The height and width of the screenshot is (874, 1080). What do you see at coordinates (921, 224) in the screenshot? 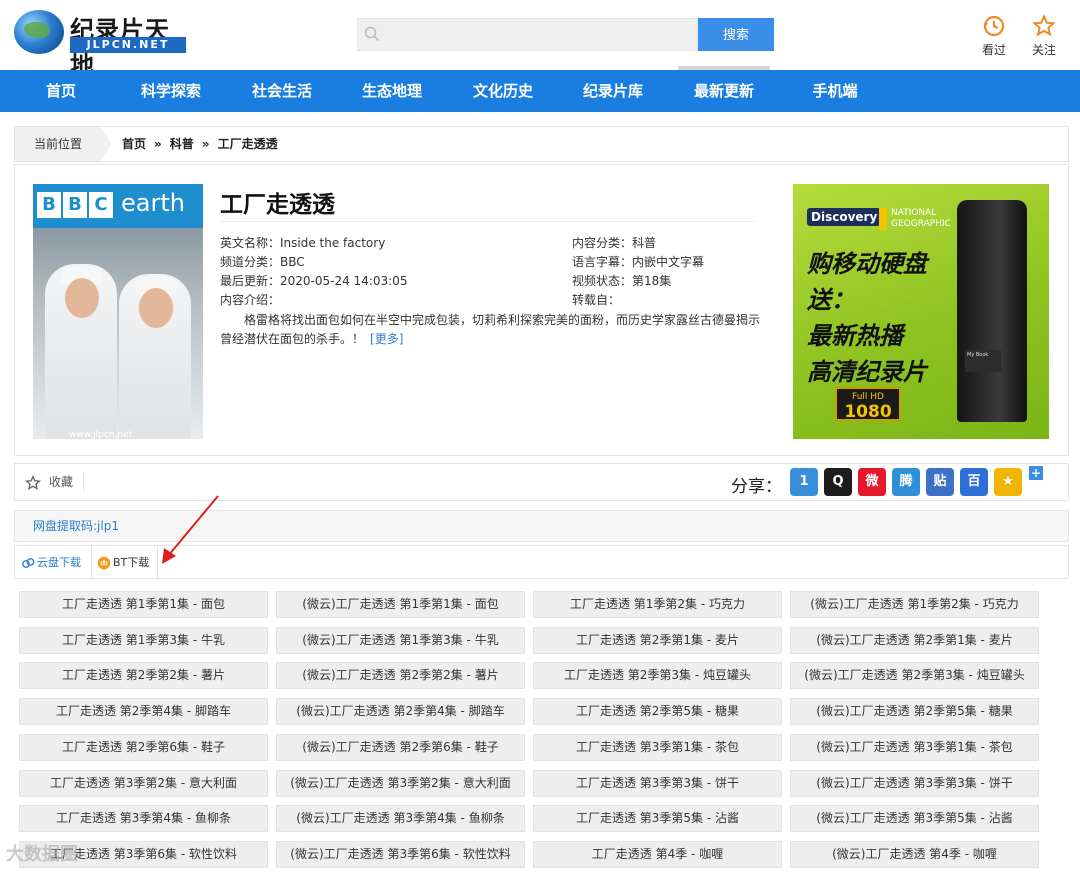
I see `natgeo-line: GEOGRAPHIC` at bounding box center [921, 224].